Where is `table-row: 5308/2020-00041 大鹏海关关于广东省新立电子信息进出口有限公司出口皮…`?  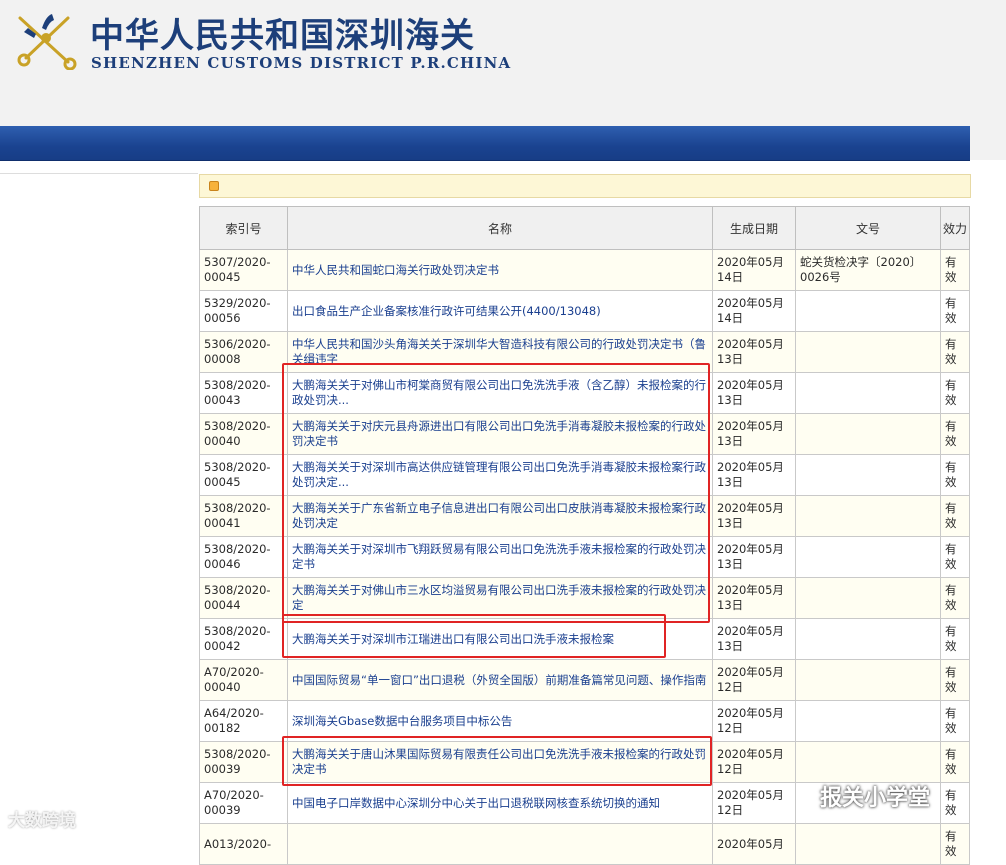
table-row: 5308/2020-00041 大鹏海关关于广东省新立电子信息进出口有限公司出口皮… is located at coordinates (584, 516).